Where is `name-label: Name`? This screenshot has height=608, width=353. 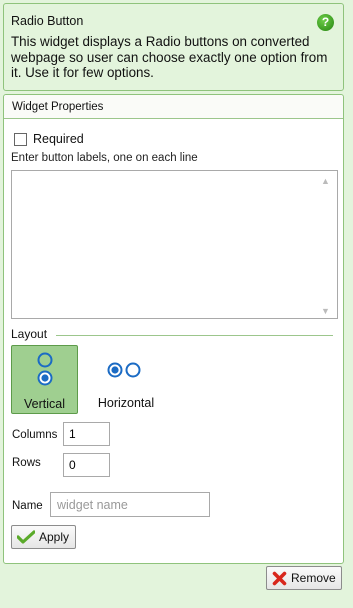
name-label: Name is located at coordinates (27, 506).